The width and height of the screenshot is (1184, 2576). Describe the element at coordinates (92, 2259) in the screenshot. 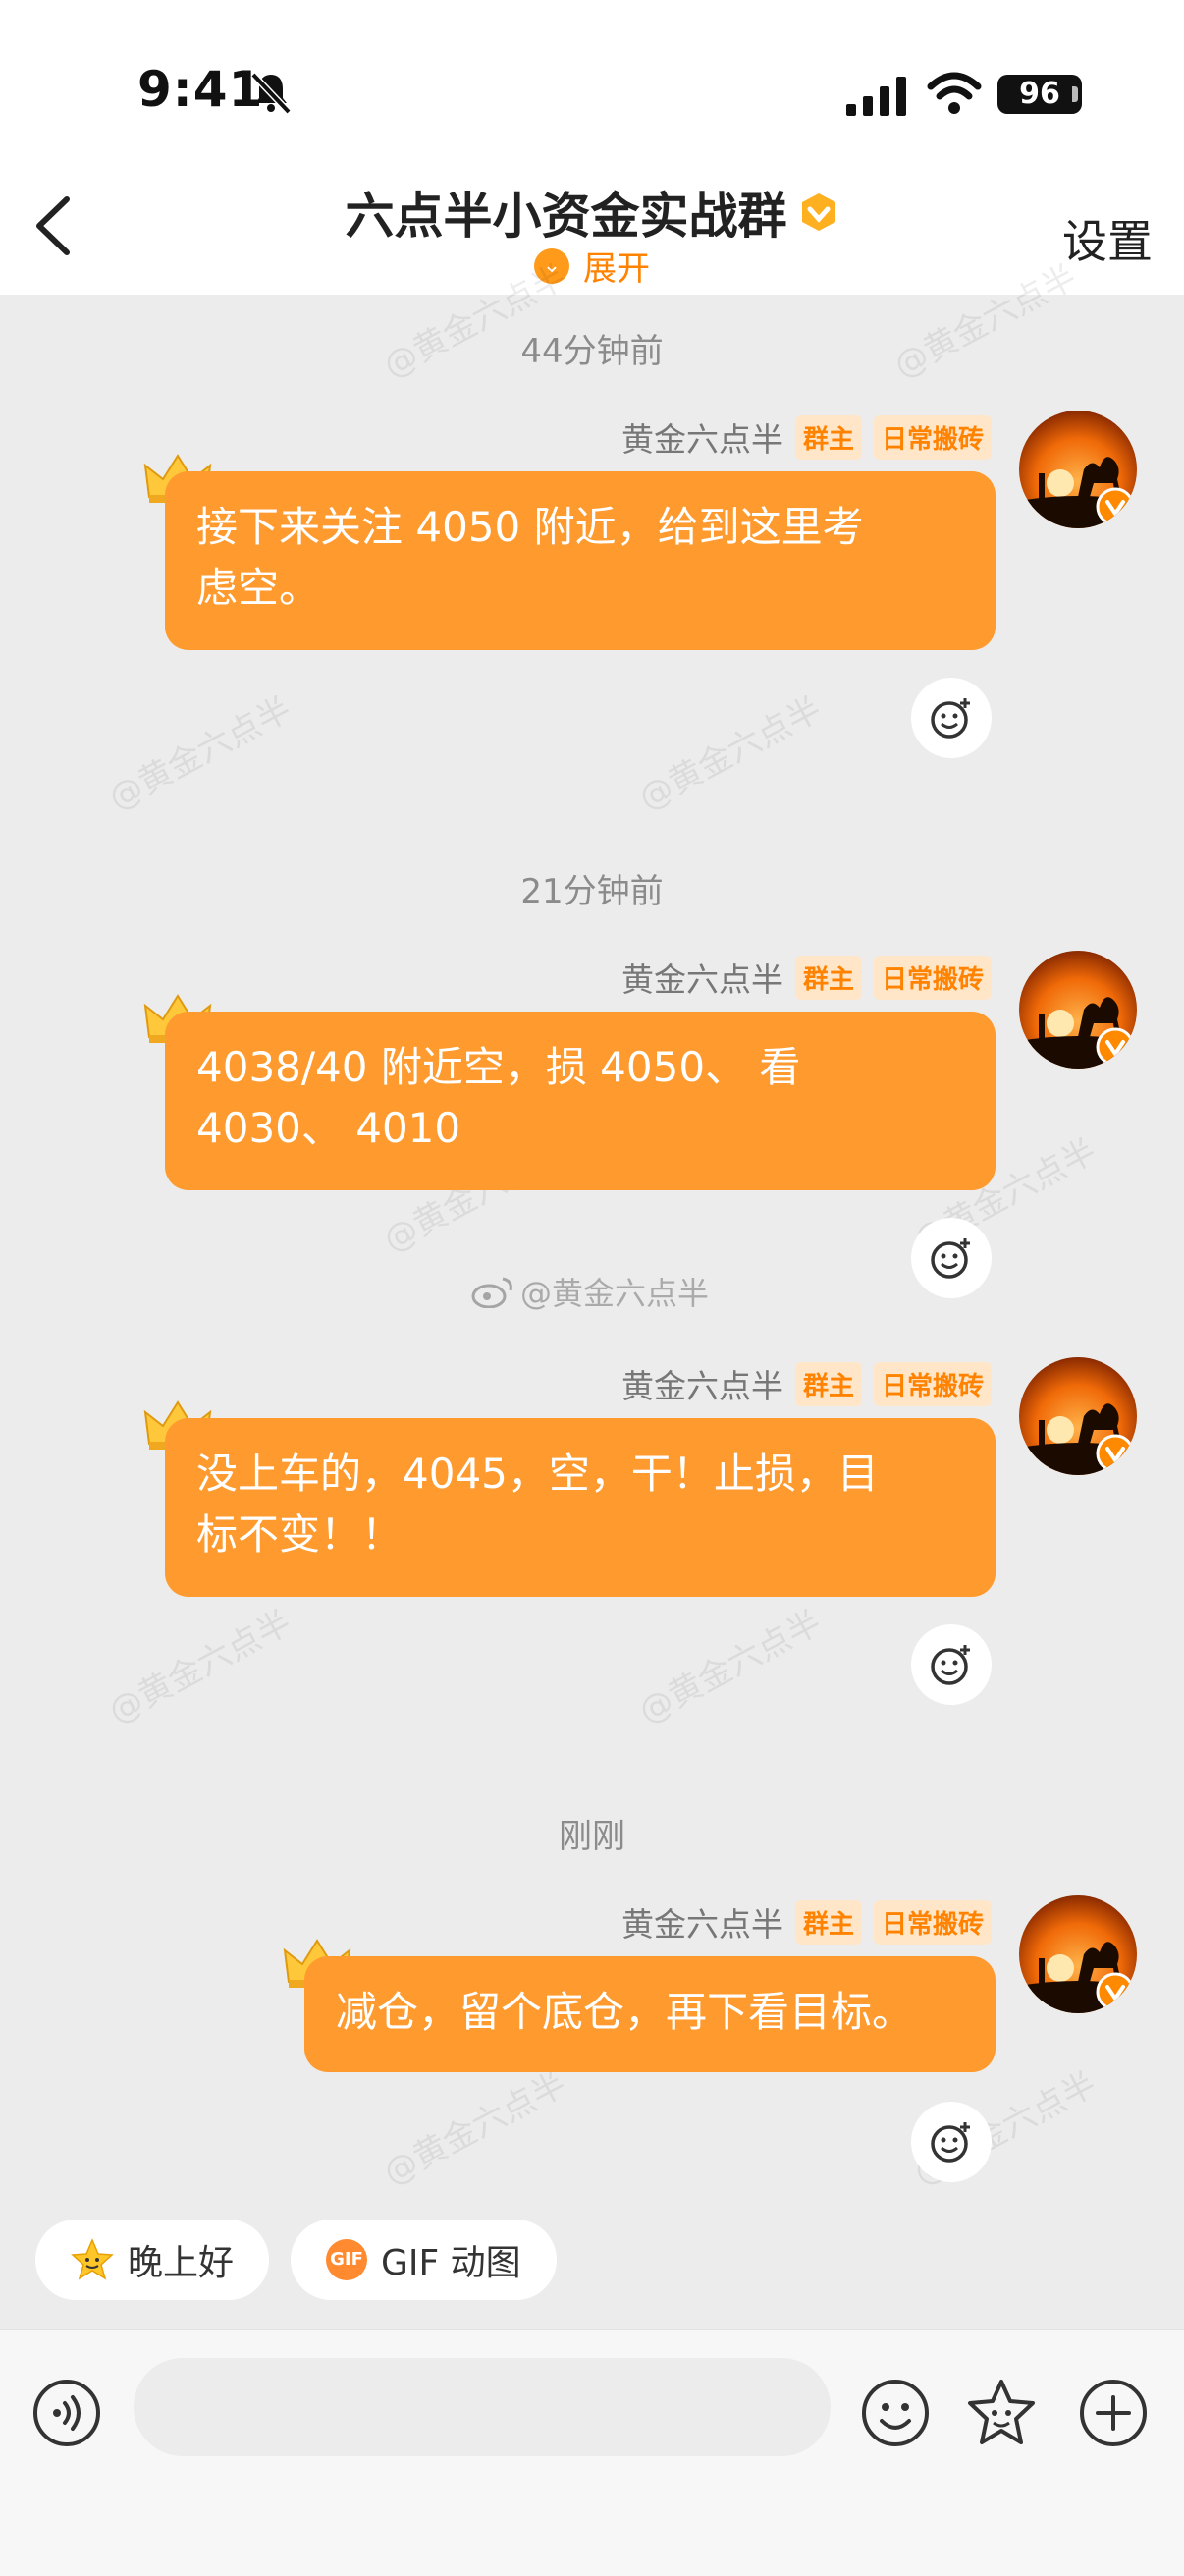

I see `star-emoji-icon` at that location.